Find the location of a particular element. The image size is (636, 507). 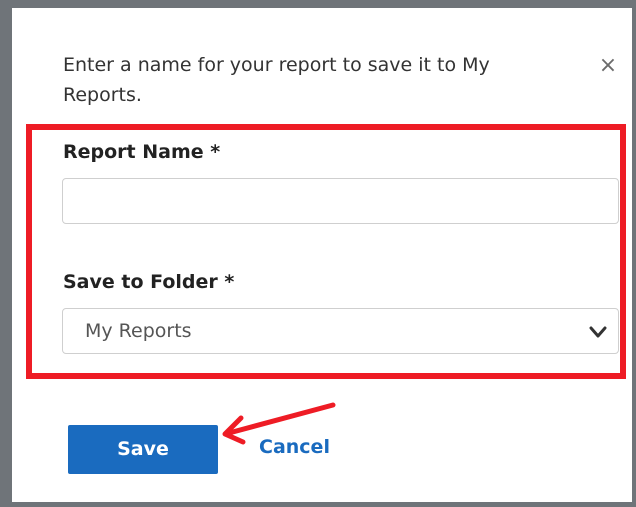

chevron-down-icon is located at coordinates (598, 332).